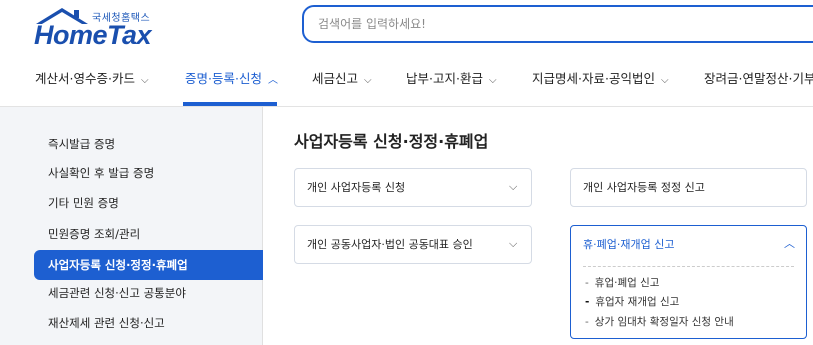 This screenshot has height=345, width=813. I want to click on card-joint-business-approval: 개인 공동사업자·법인 공동대표 승인 ⌵, so click(413, 244).